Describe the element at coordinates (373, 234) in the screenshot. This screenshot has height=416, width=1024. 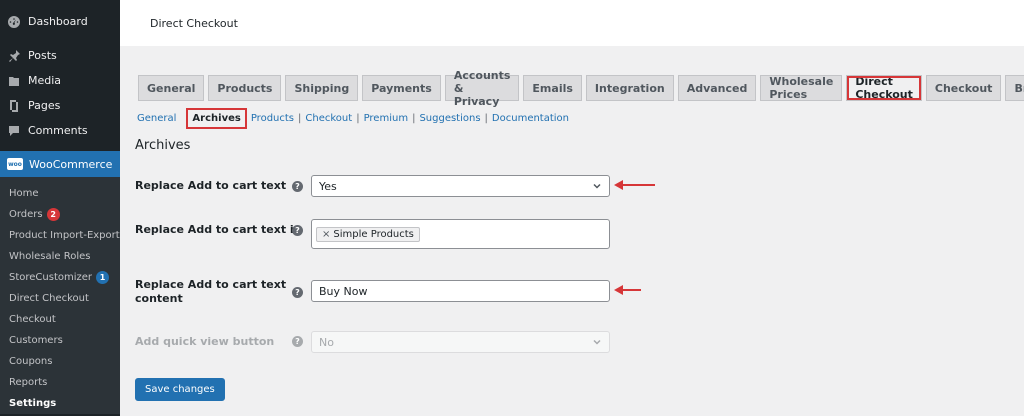
I see `chip-label: Simple Products` at that location.